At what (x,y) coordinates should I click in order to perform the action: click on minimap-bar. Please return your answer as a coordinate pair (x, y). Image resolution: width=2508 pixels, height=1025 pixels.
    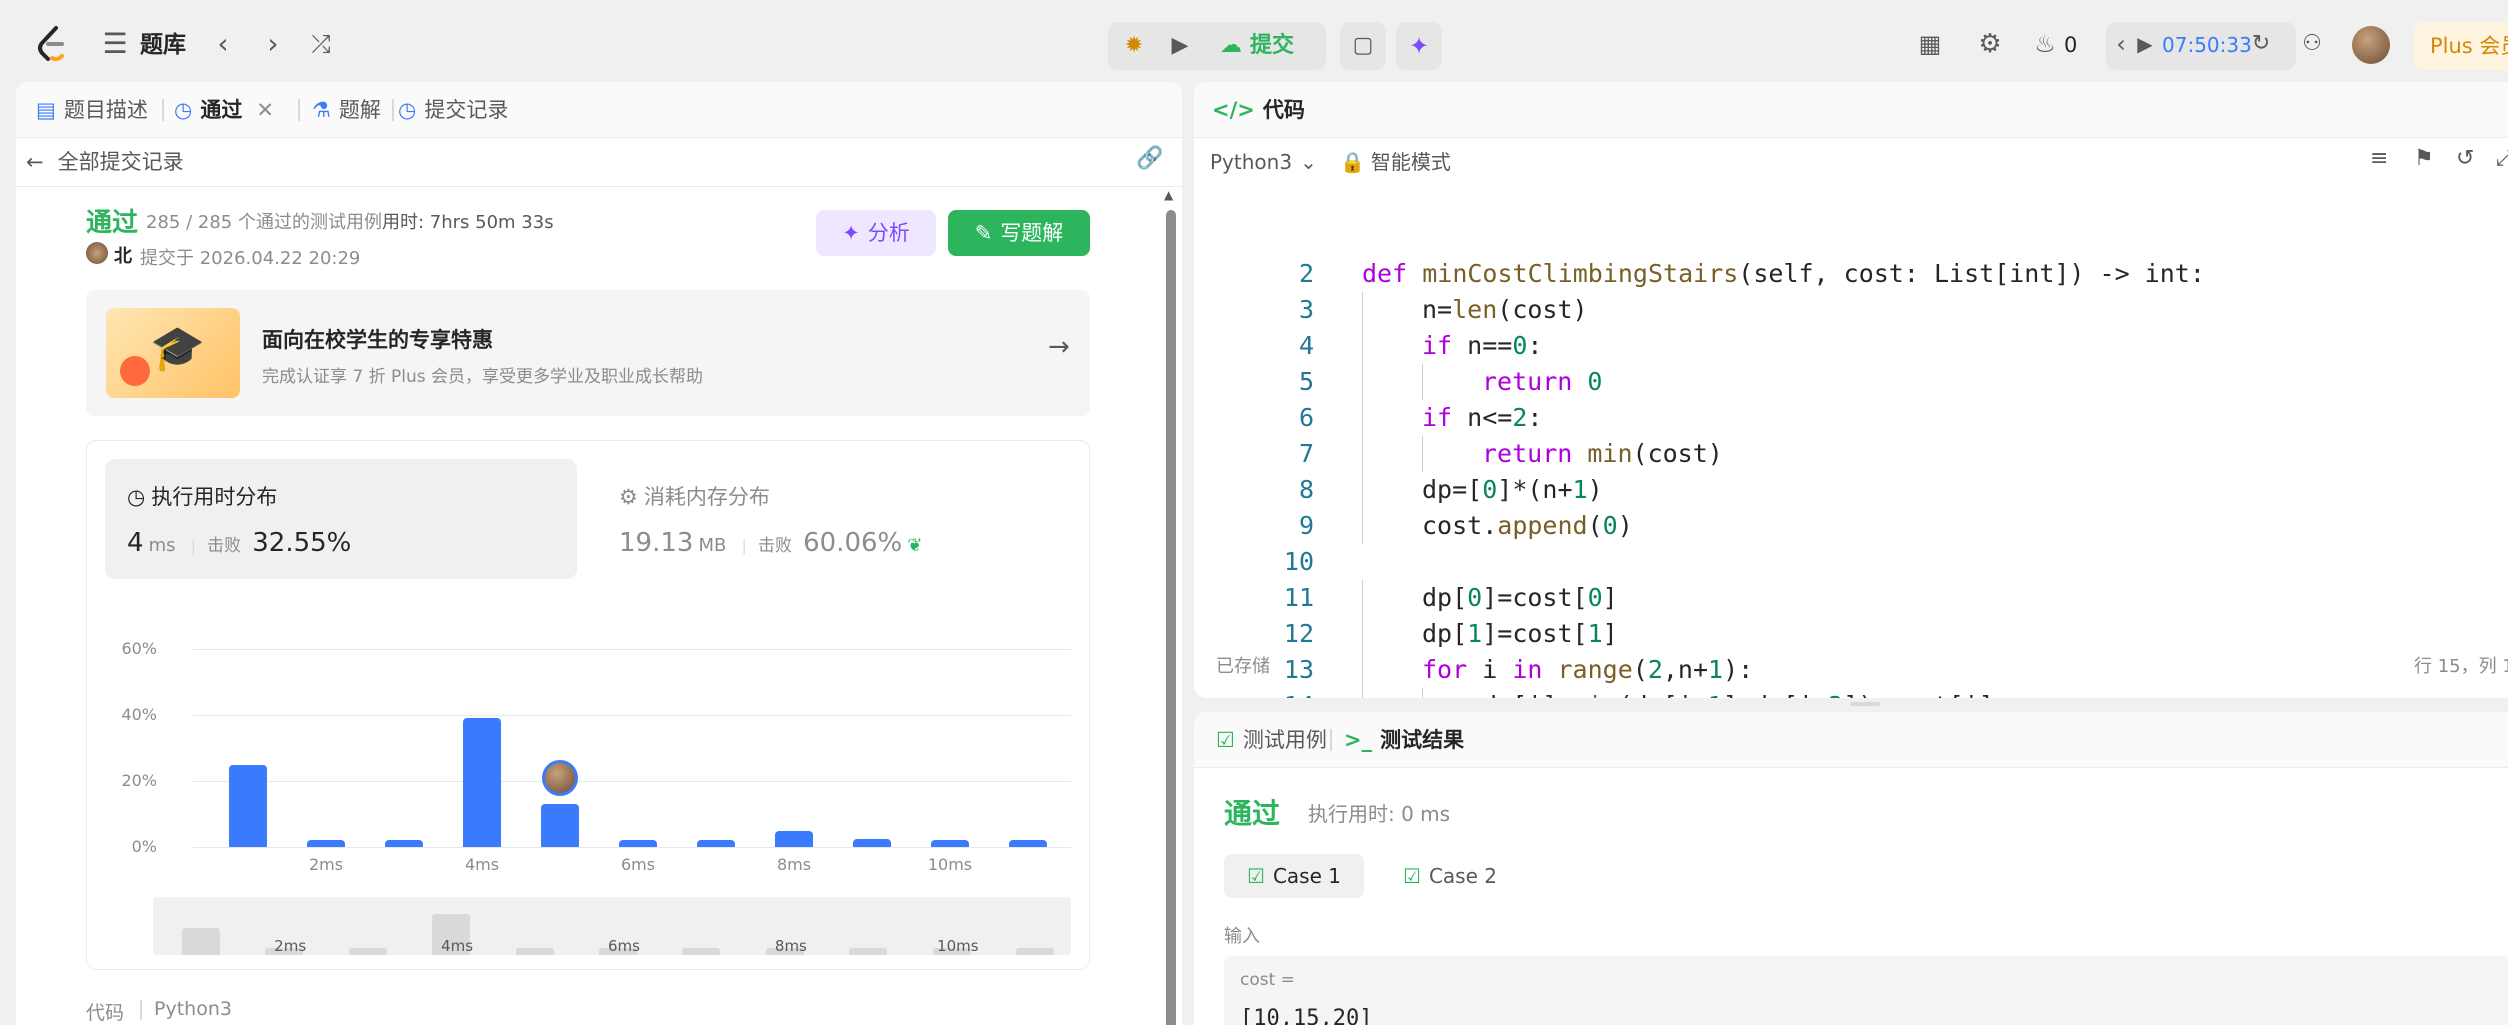
    Looking at the image, I should click on (868, 951).